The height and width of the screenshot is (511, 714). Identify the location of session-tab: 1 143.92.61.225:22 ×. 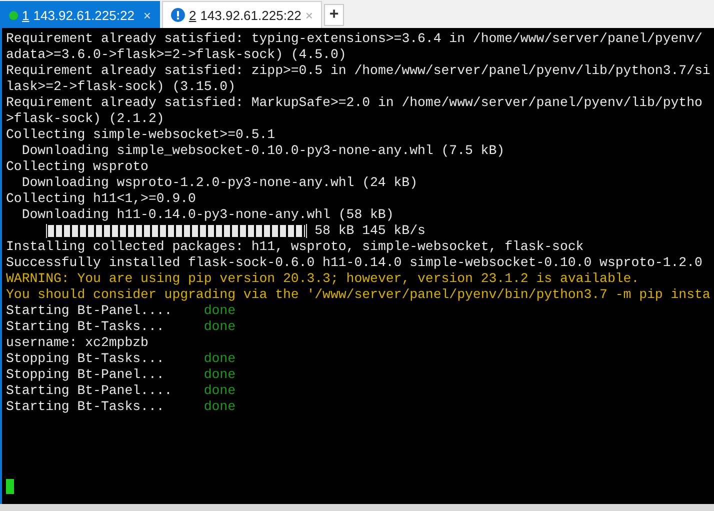
(80, 14).